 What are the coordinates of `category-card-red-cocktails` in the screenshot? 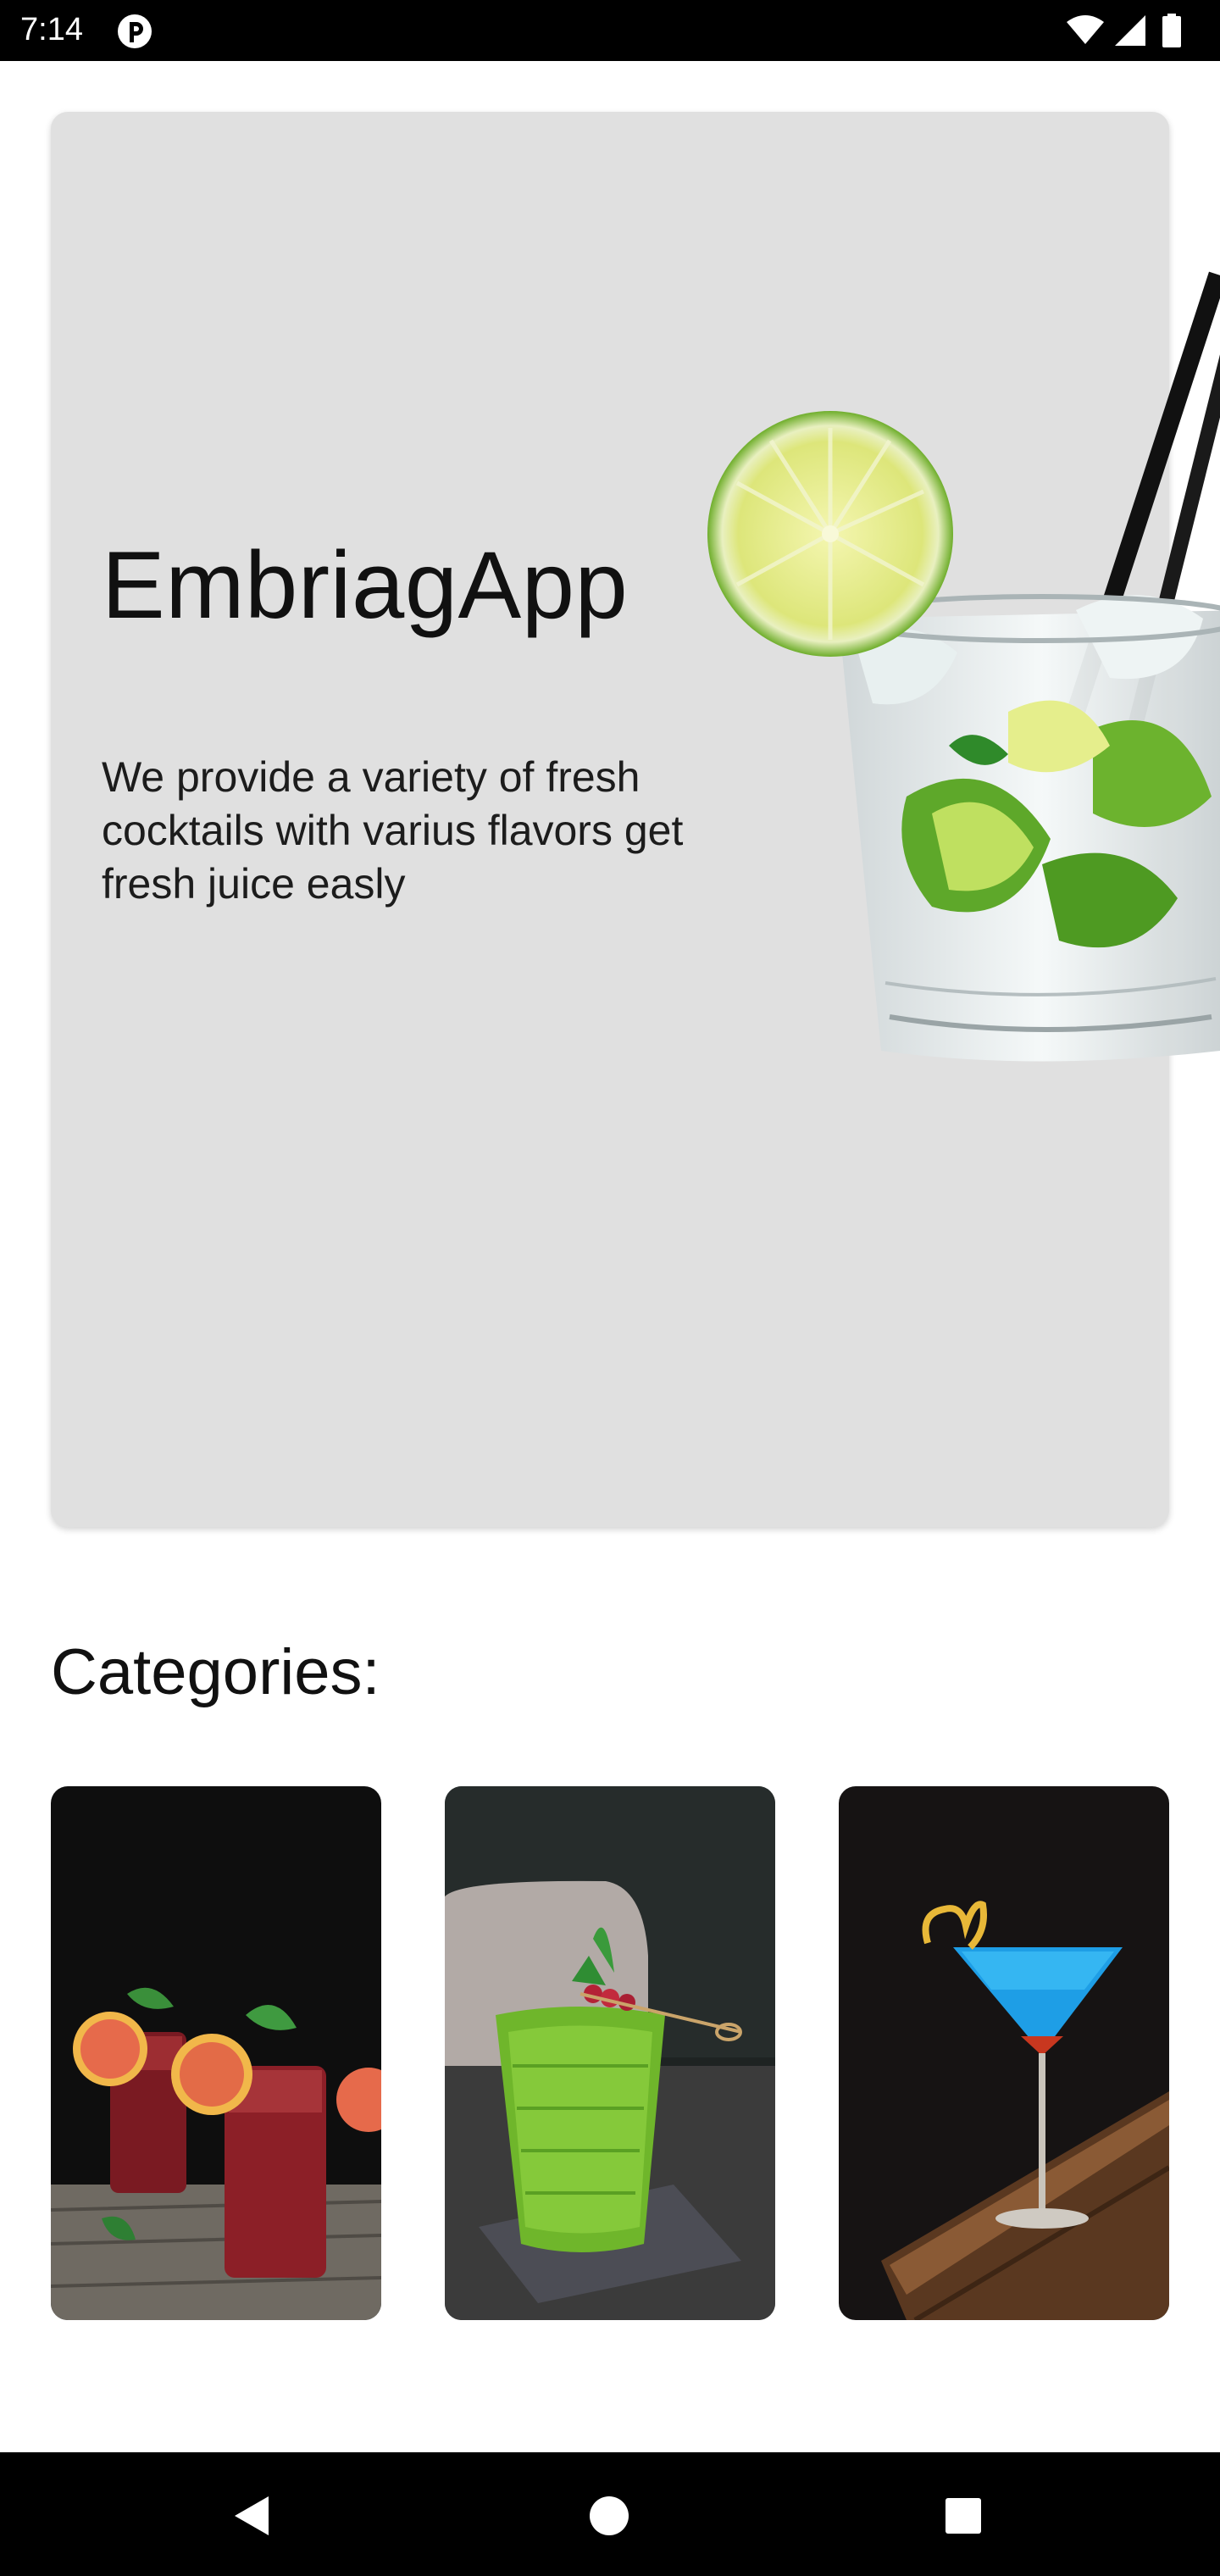 It's located at (216, 2053).